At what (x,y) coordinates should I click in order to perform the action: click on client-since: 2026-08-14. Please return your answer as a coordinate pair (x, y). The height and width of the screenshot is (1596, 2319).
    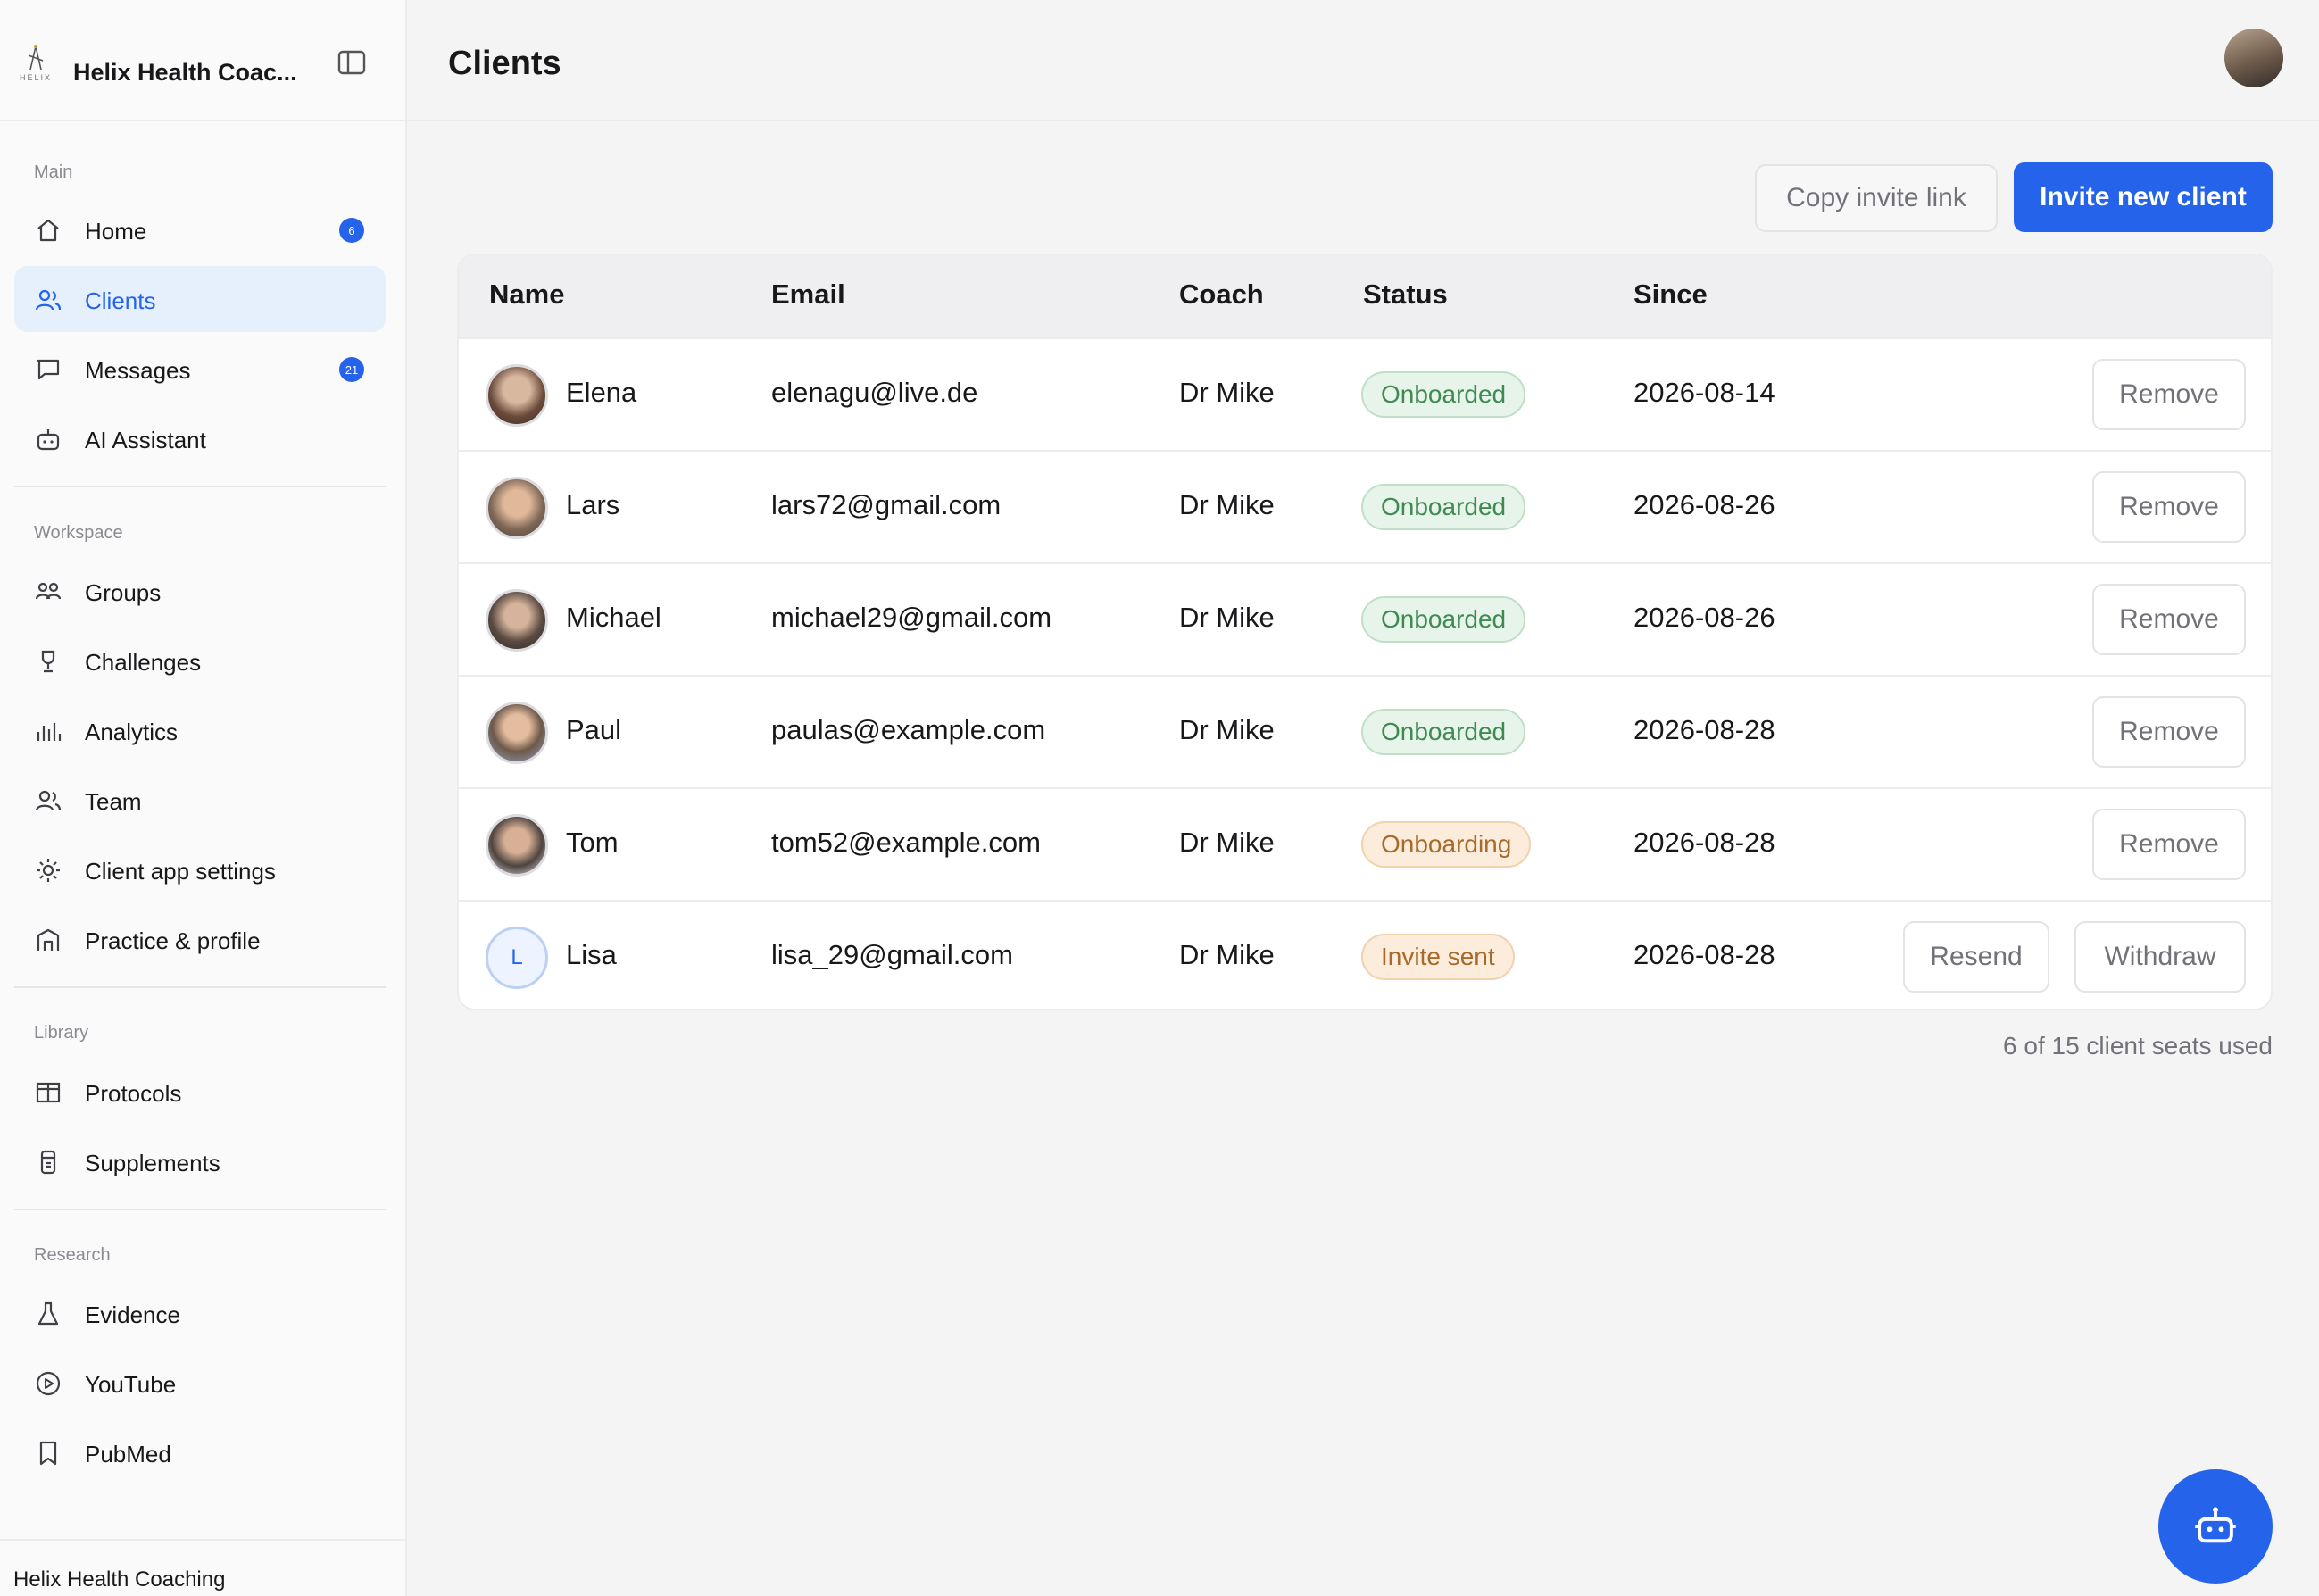
    Looking at the image, I should click on (1704, 393).